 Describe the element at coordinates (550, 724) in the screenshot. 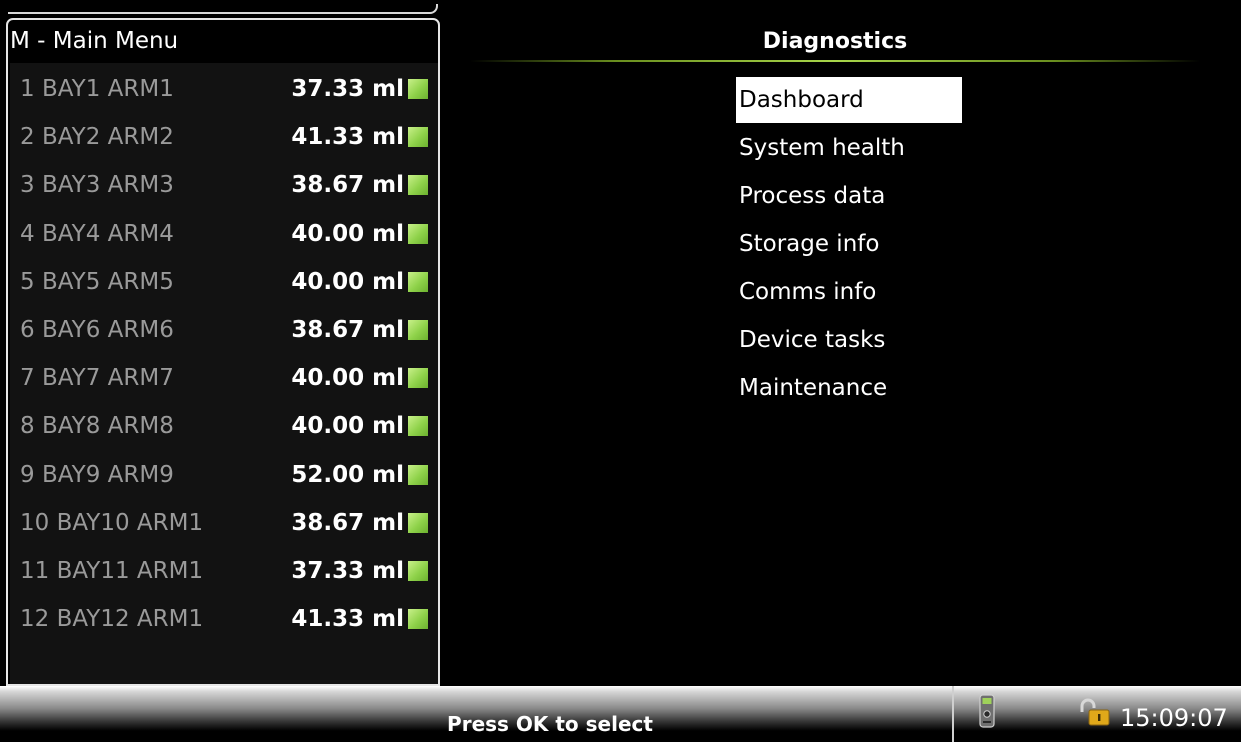

I see `footer-prompt: Press OK to select` at that location.